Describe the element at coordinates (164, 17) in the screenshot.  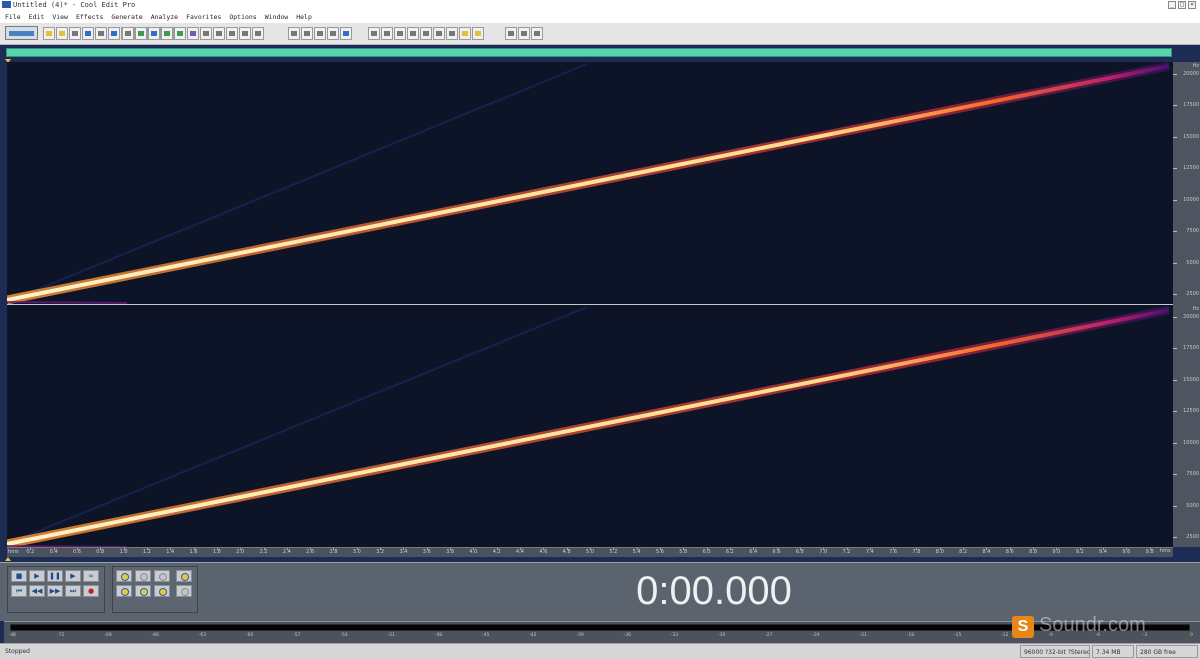
I see `menu-analyze: Analyze` at that location.